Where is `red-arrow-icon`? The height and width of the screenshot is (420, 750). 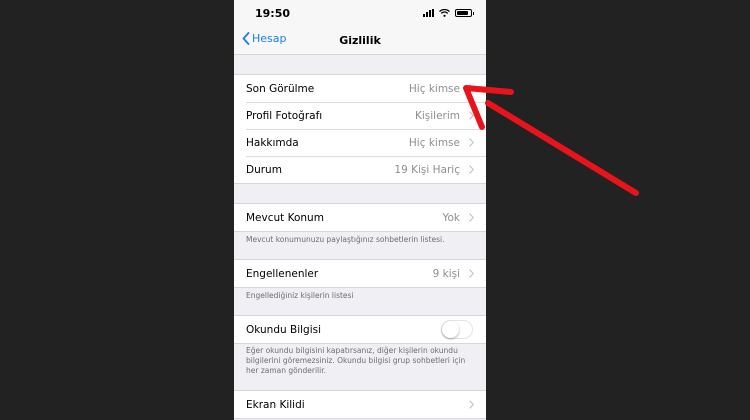 red-arrow-icon is located at coordinates (551, 140).